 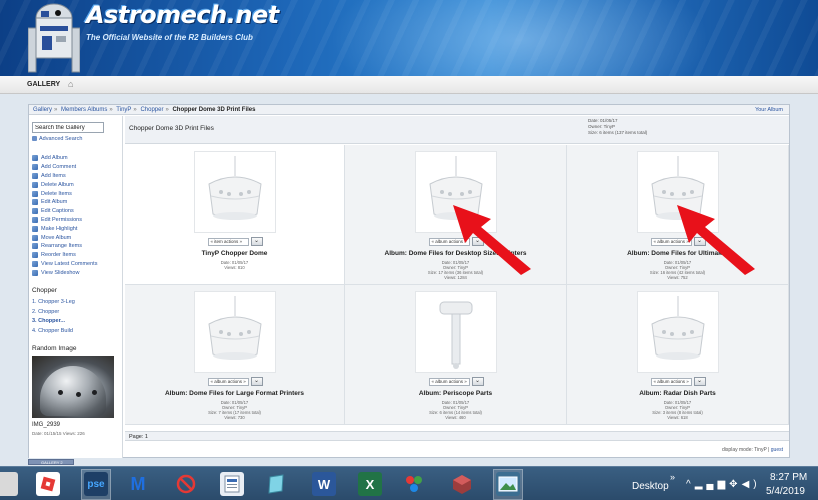 I want to click on home-icon: ⌂, so click(x=70, y=84).